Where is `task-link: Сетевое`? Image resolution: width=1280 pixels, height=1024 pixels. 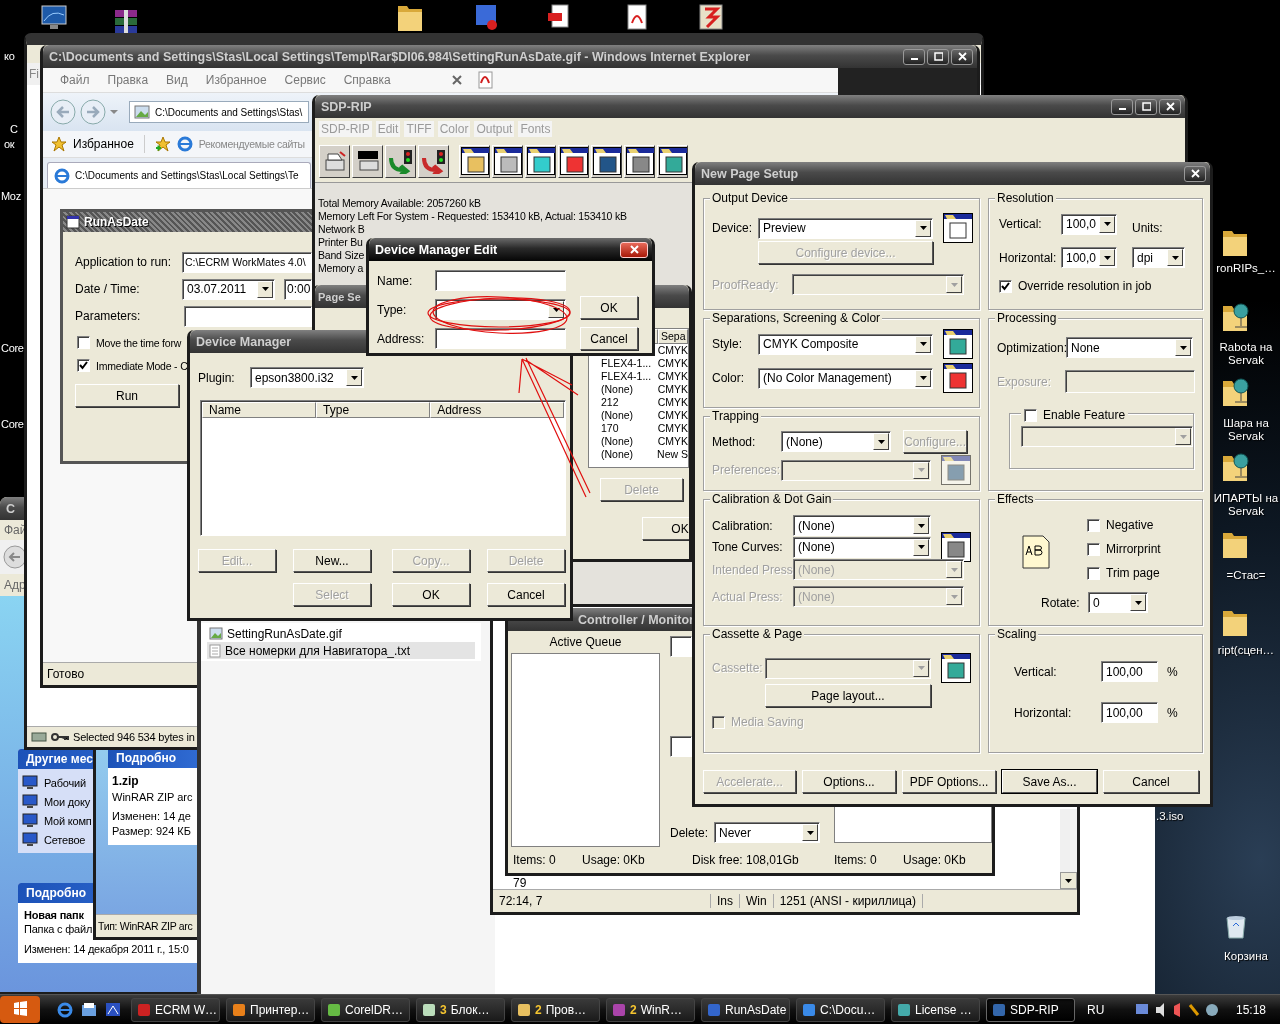 task-link: Сетевое is located at coordinates (65, 839).